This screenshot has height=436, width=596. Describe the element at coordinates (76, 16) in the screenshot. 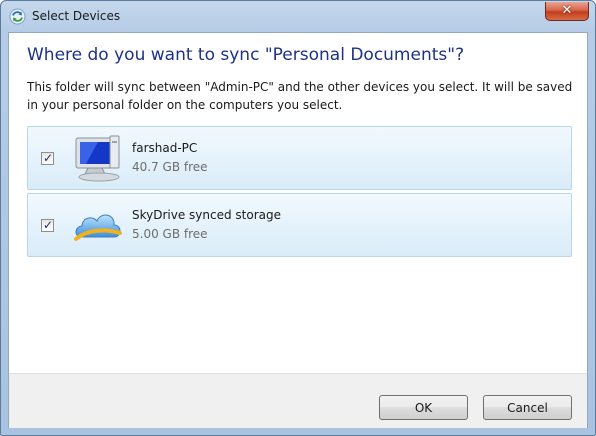

I see `window-title: Select Devices` at that location.